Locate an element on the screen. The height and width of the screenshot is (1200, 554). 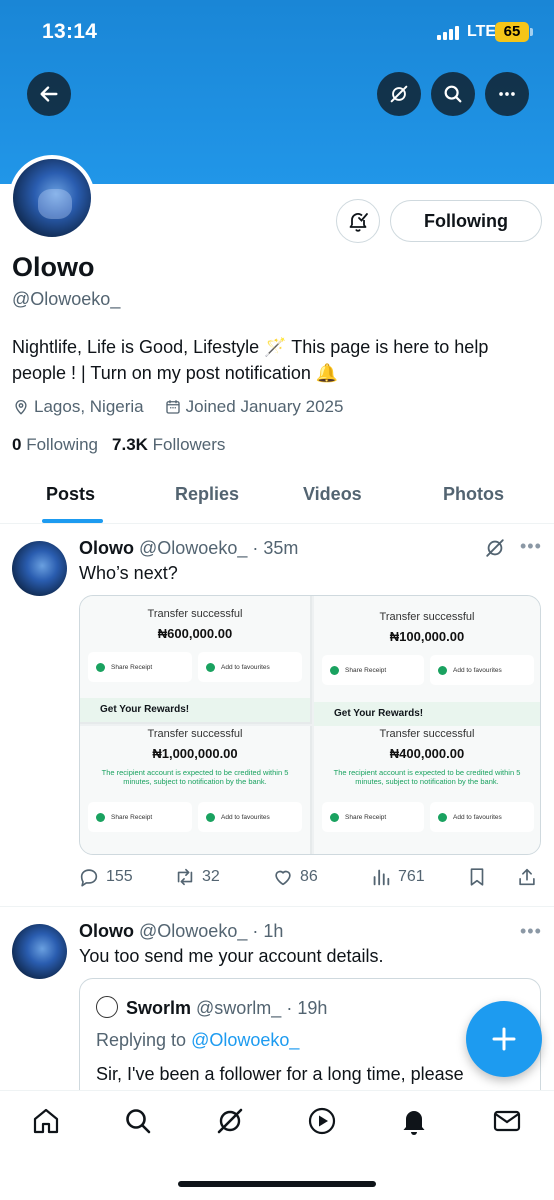
calendar-icon is located at coordinates (172, 407).